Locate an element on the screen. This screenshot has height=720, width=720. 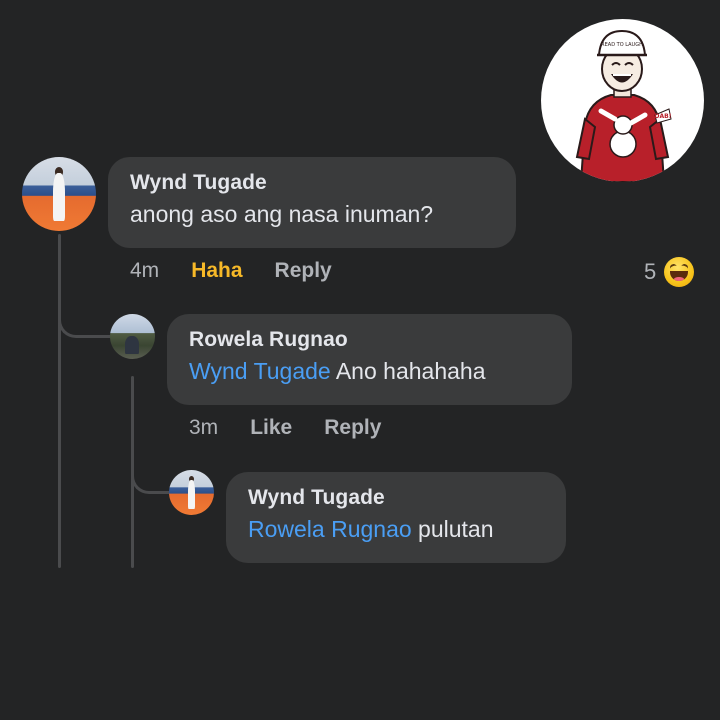
avatar-wynd-tugade is located at coordinates (59, 194).